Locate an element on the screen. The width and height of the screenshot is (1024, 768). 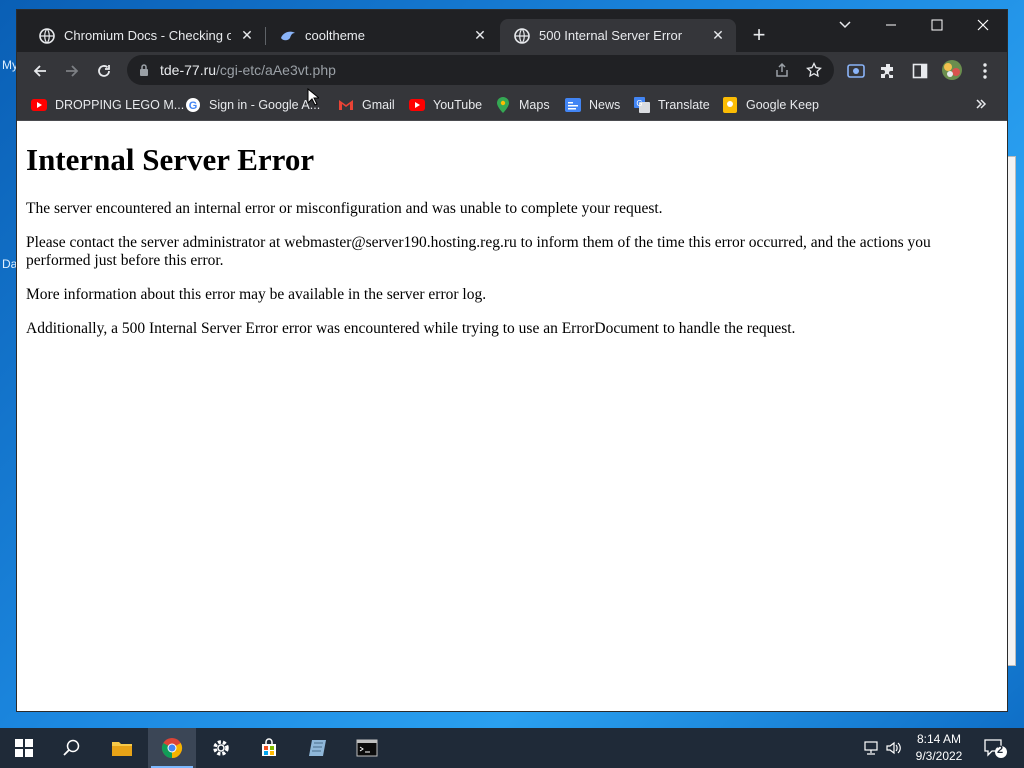
tab-500-error: 500 Internal Server Error ✕ is located at coordinates (618, 35).